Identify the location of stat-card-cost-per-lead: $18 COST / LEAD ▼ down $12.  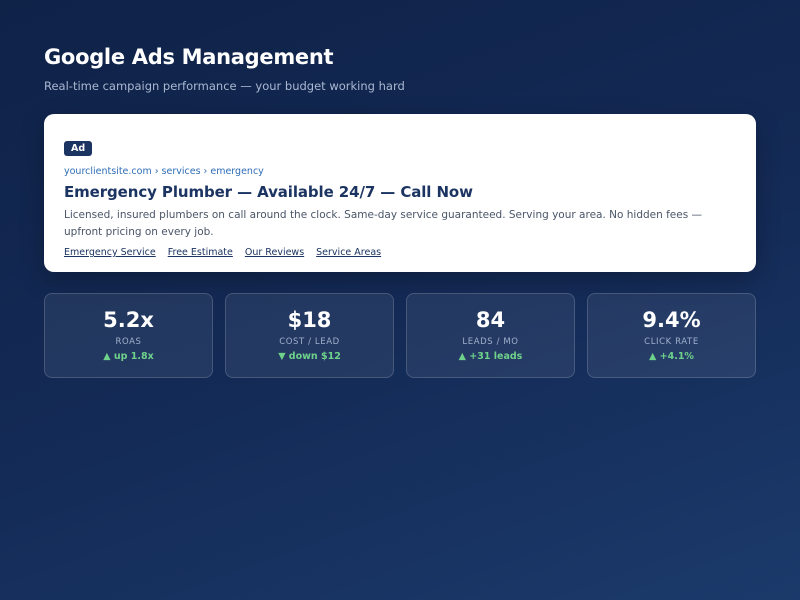
(309, 335).